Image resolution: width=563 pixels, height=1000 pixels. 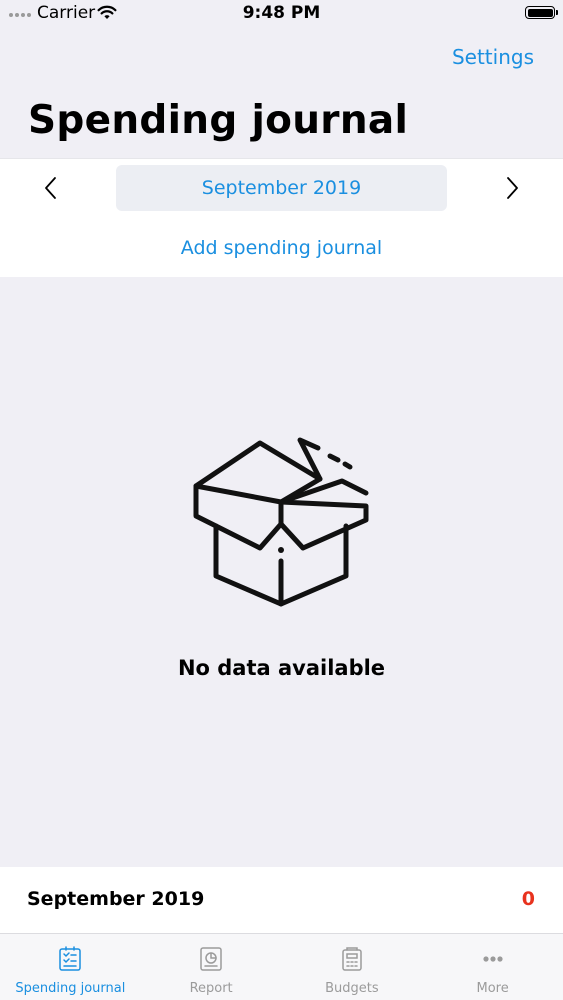 What do you see at coordinates (116, 899) in the screenshot?
I see `summary-month-label: September 2019` at bounding box center [116, 899].